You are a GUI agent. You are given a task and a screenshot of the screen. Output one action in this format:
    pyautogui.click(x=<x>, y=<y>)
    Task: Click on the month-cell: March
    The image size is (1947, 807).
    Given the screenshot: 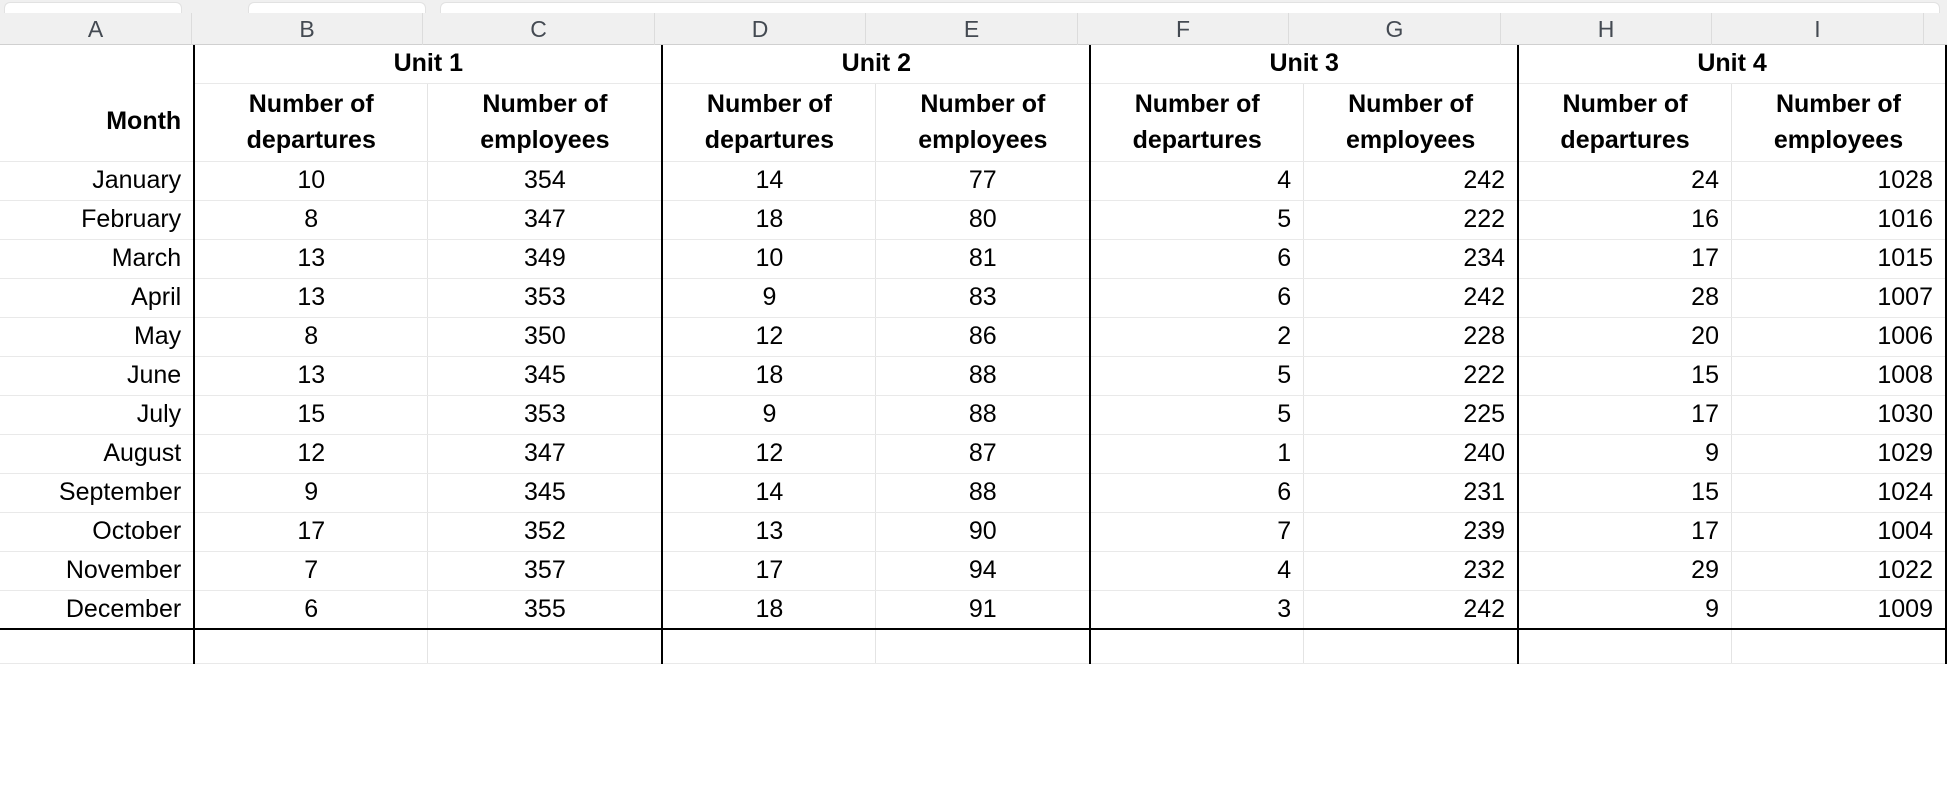 What is the action you would take?
    pyautogui.click(x=98, y=259)
    